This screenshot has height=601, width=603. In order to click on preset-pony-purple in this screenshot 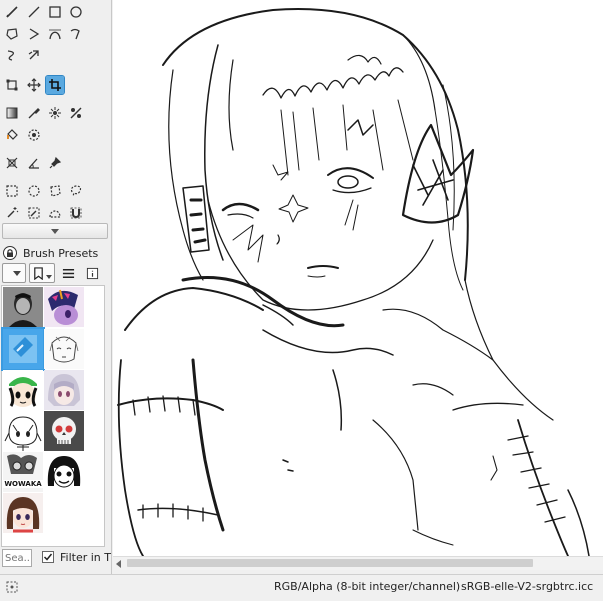, I will do `click(64, 307)`.